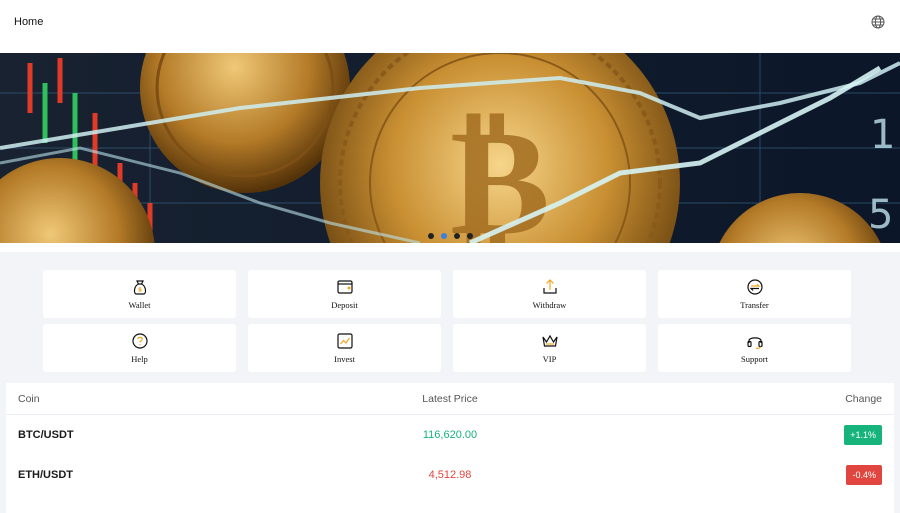  Describe the element at coordinates (878, 22) in the screenshot. I see `globe-icon` at that location.